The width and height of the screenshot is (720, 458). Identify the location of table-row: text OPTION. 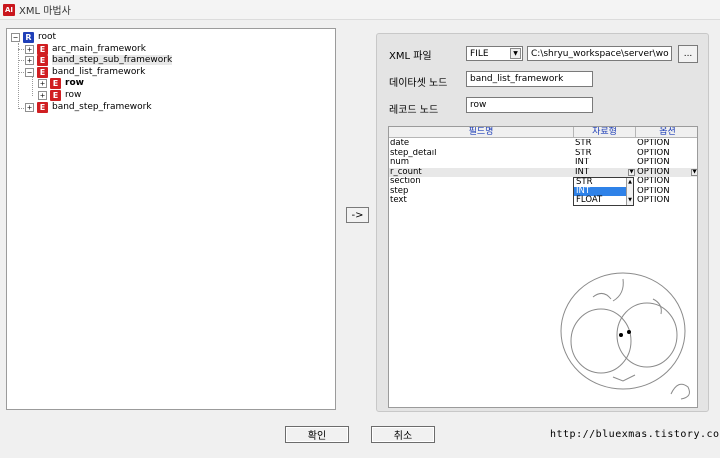
(543, 201).